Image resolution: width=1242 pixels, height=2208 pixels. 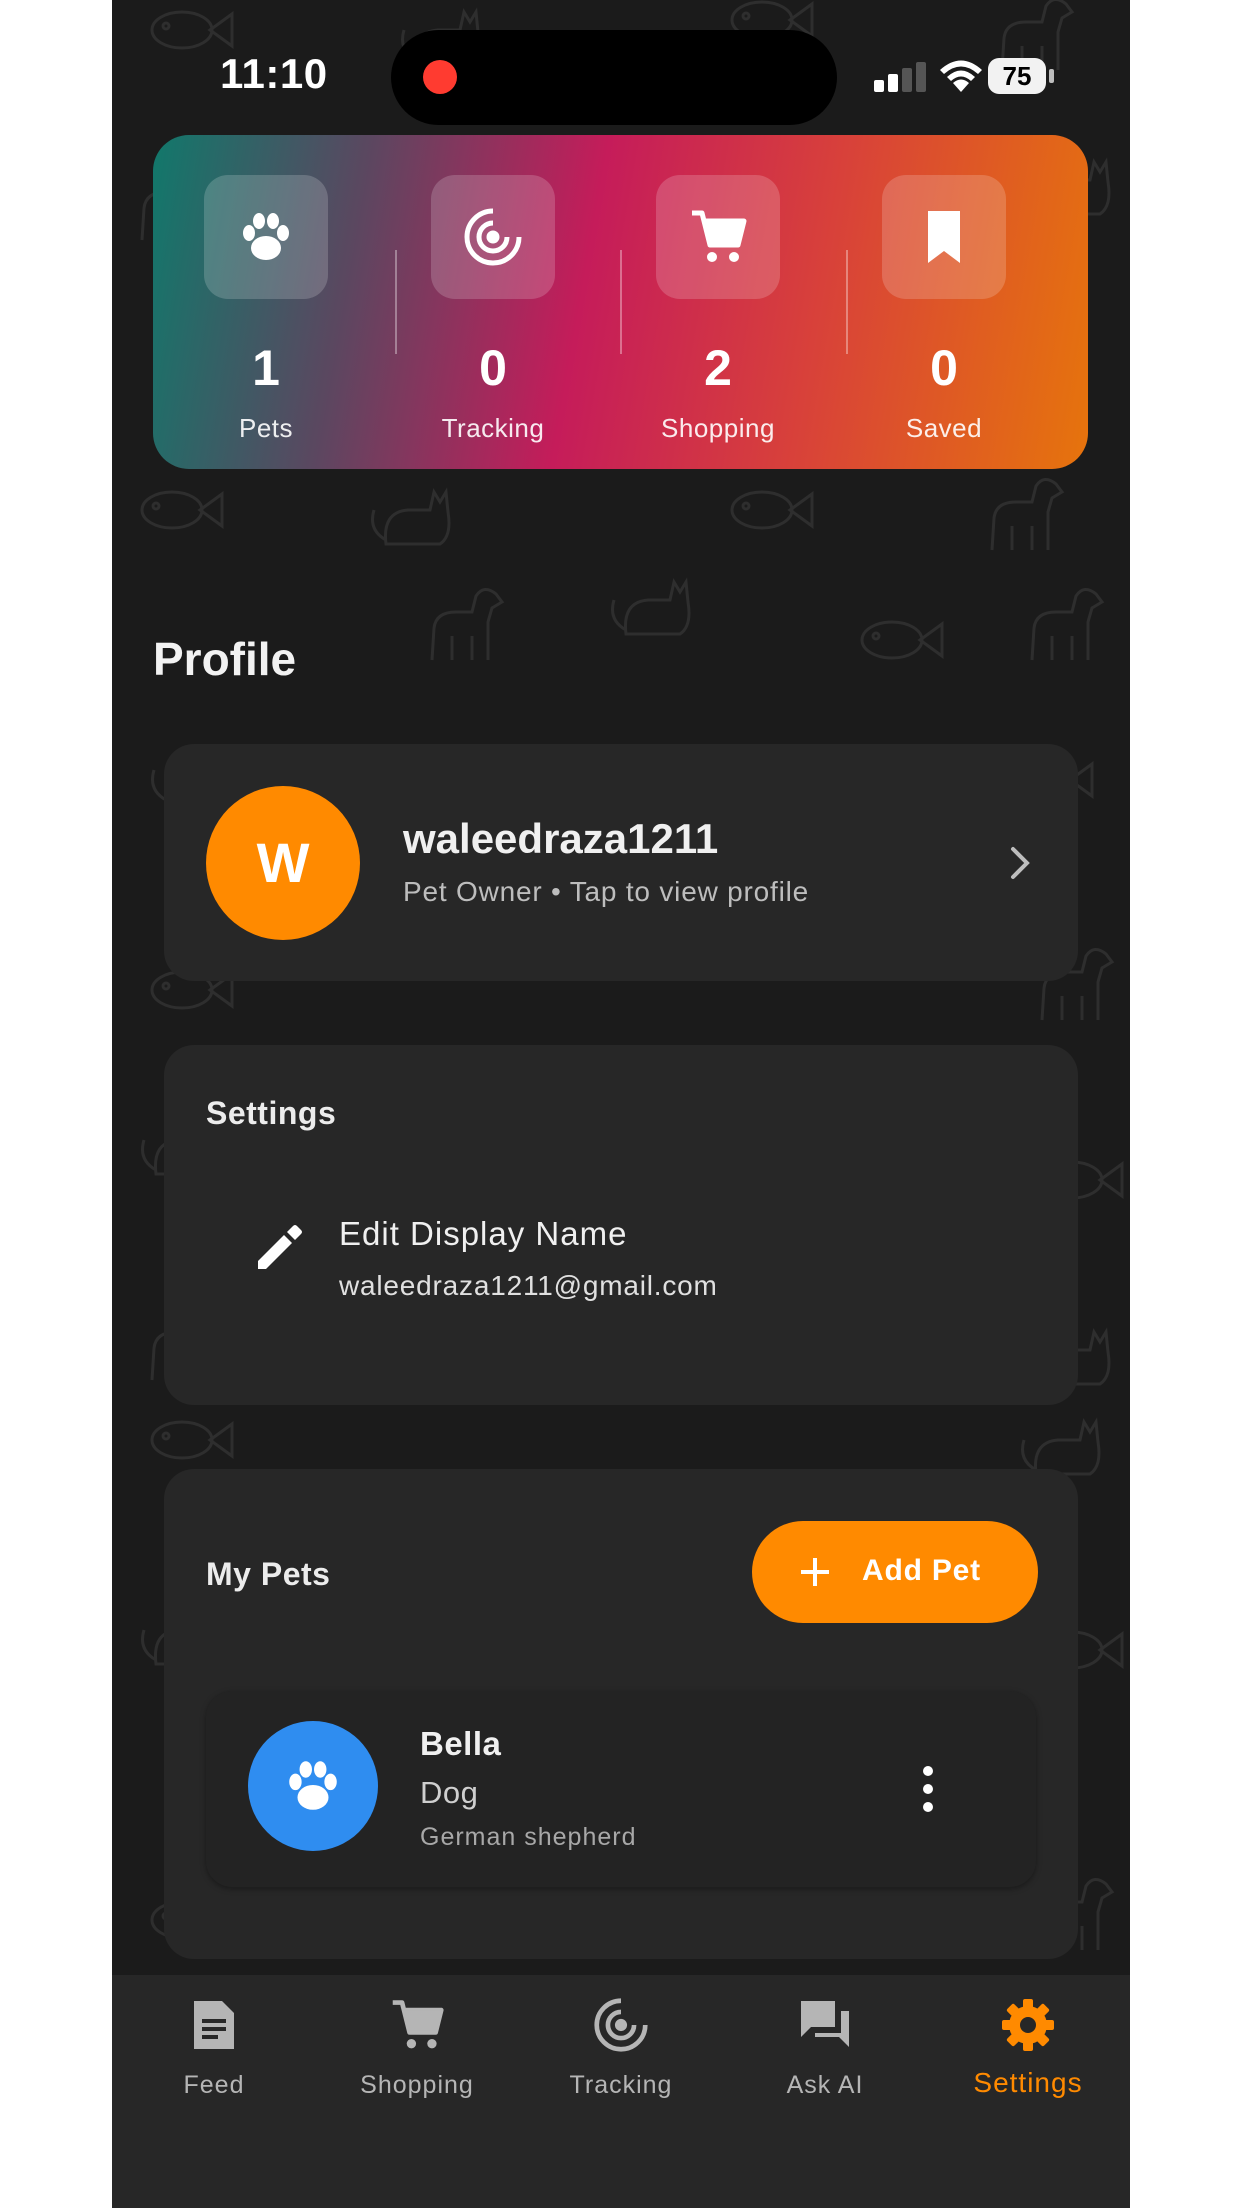 I want to click on plus-icon, so click(x=815, y=1572).